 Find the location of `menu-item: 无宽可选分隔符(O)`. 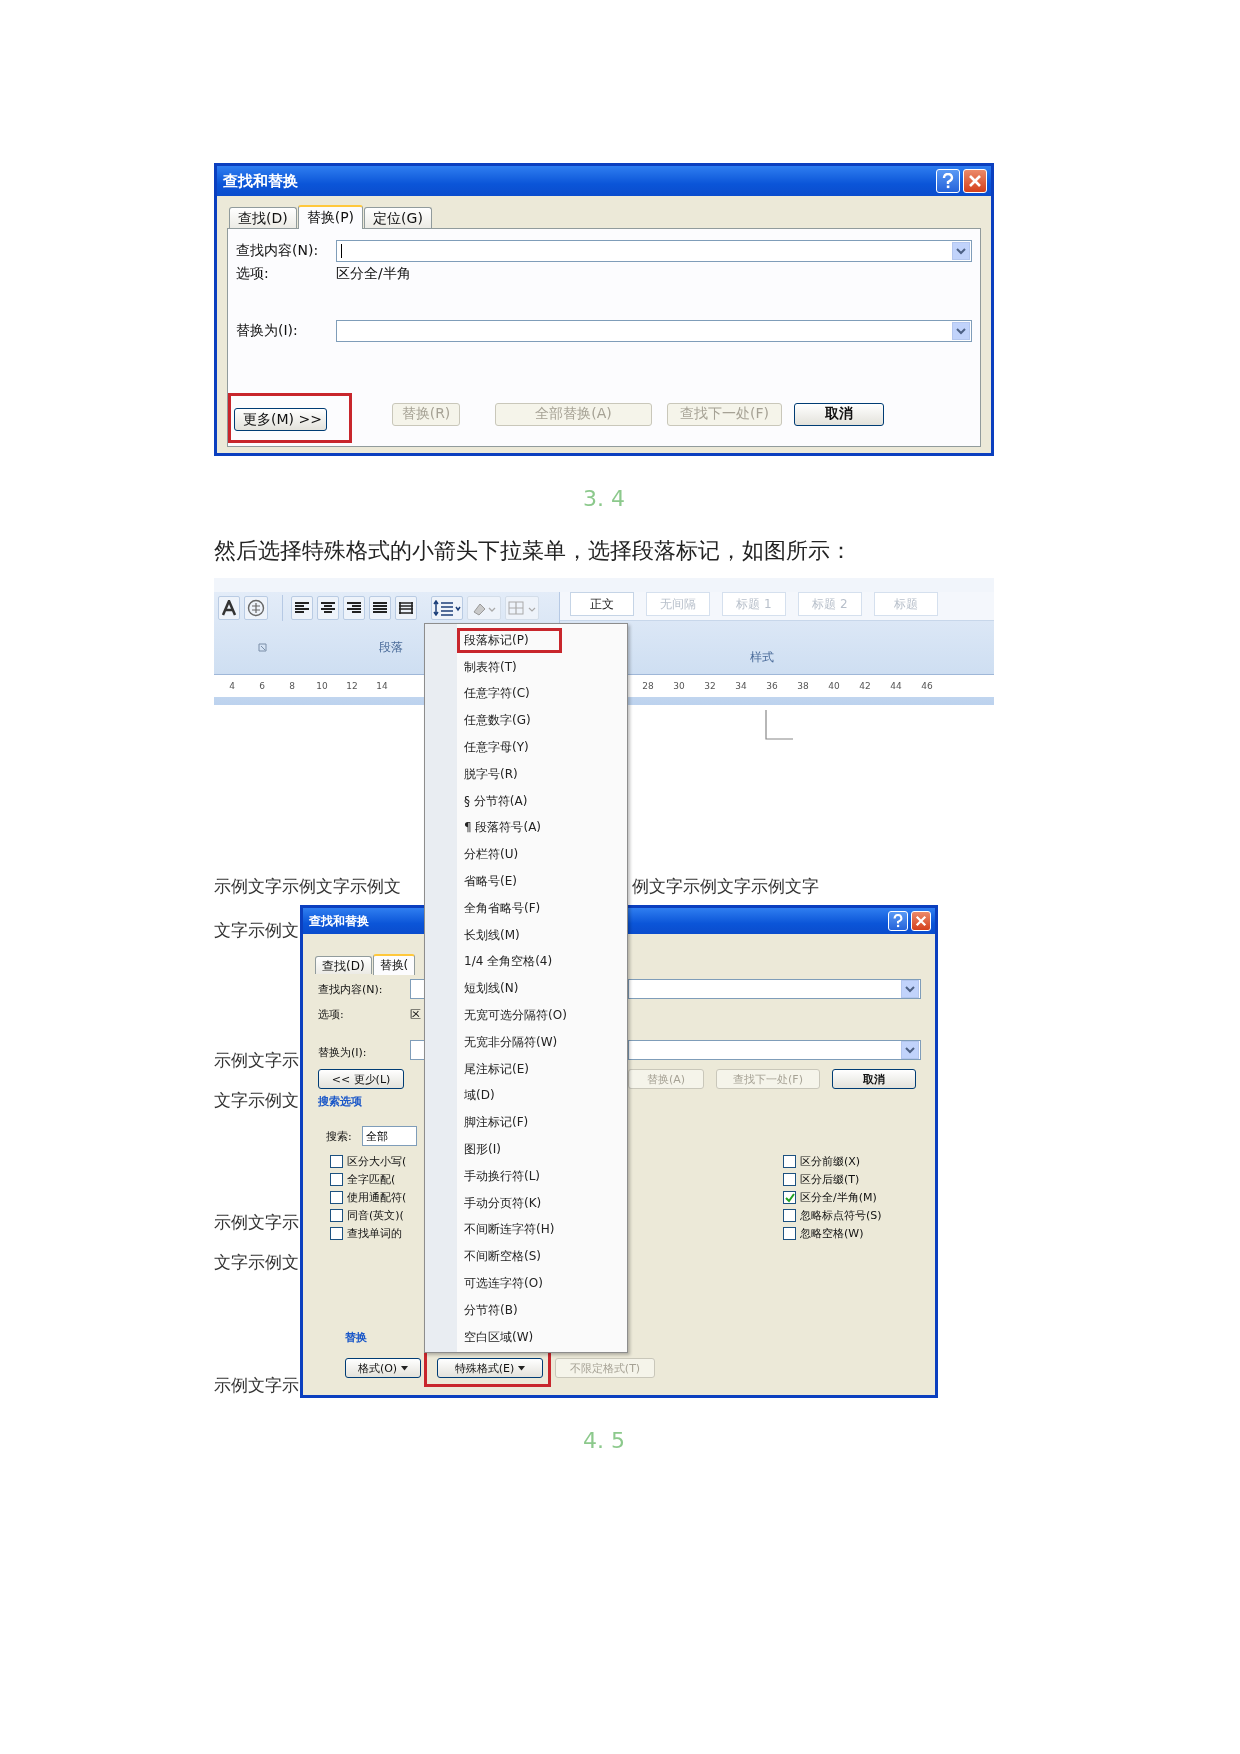

menu-item: 无宽可选分隔符(O) is located at coordinates (515, 1016).